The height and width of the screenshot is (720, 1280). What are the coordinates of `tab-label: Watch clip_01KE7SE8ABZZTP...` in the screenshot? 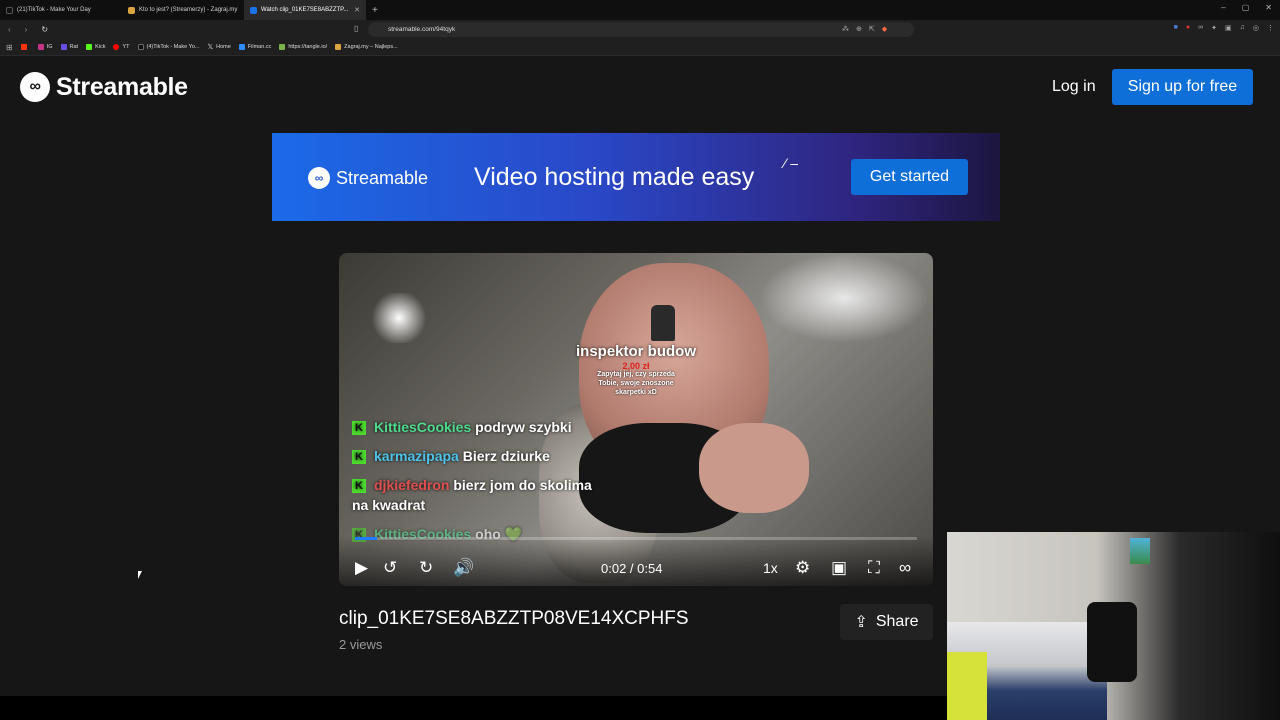 It's located at (305, 10).